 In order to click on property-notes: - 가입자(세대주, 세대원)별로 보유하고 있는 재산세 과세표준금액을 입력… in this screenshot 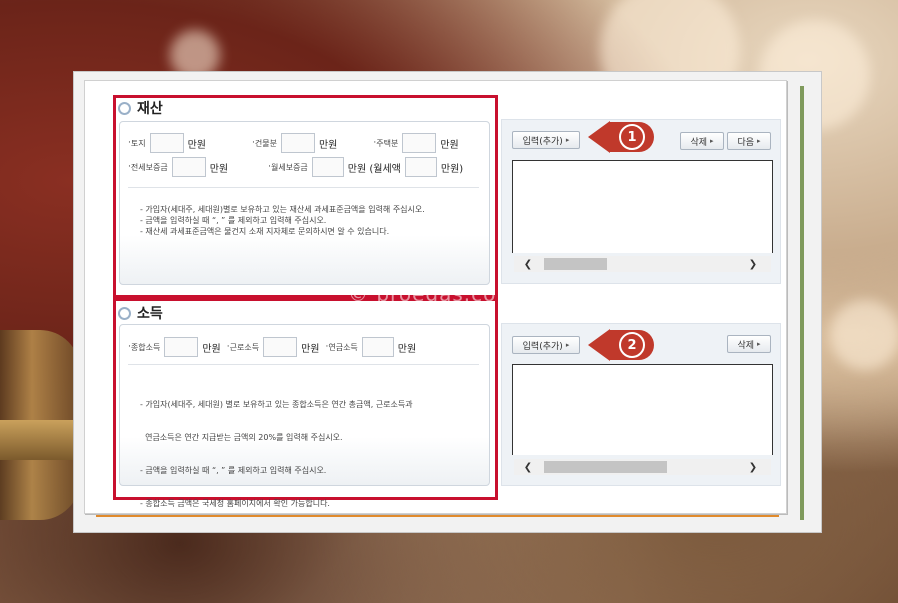, I will do `click(282, 220)`.